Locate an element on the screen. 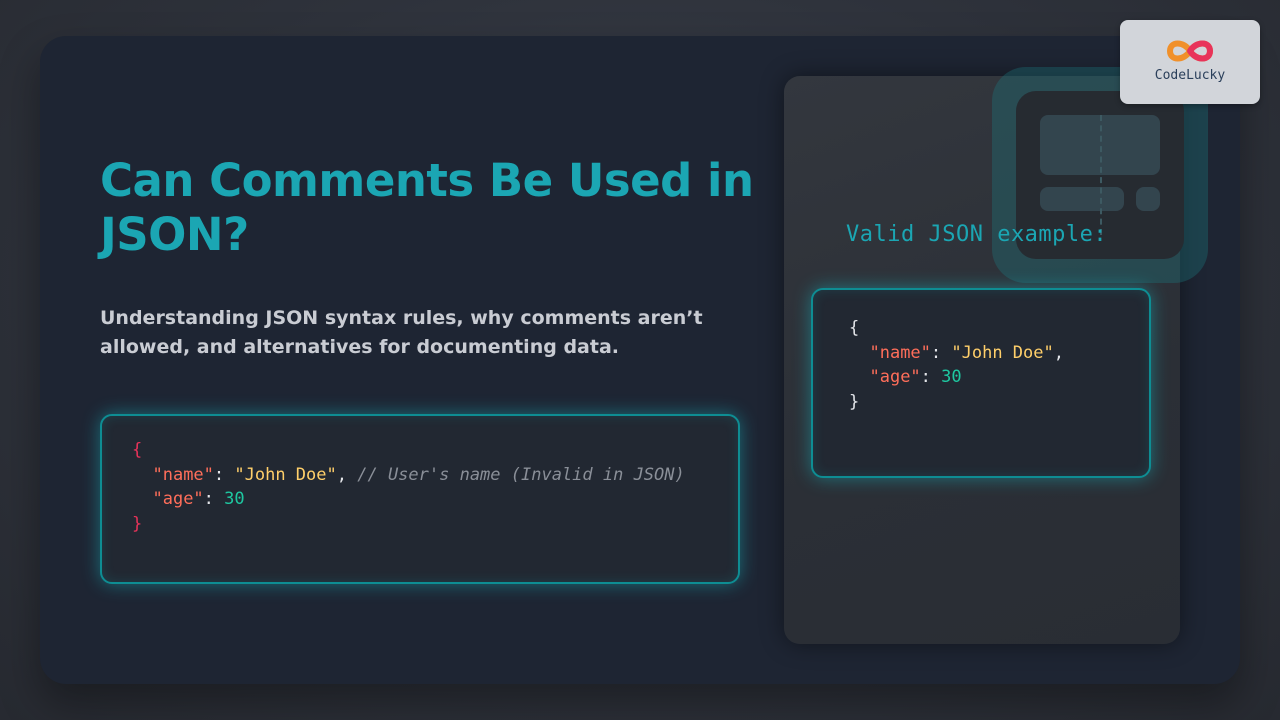 This screenshot has width=1280, height=720. codelucky-logo: CodeLucky is located at coordinates (1190, 62).